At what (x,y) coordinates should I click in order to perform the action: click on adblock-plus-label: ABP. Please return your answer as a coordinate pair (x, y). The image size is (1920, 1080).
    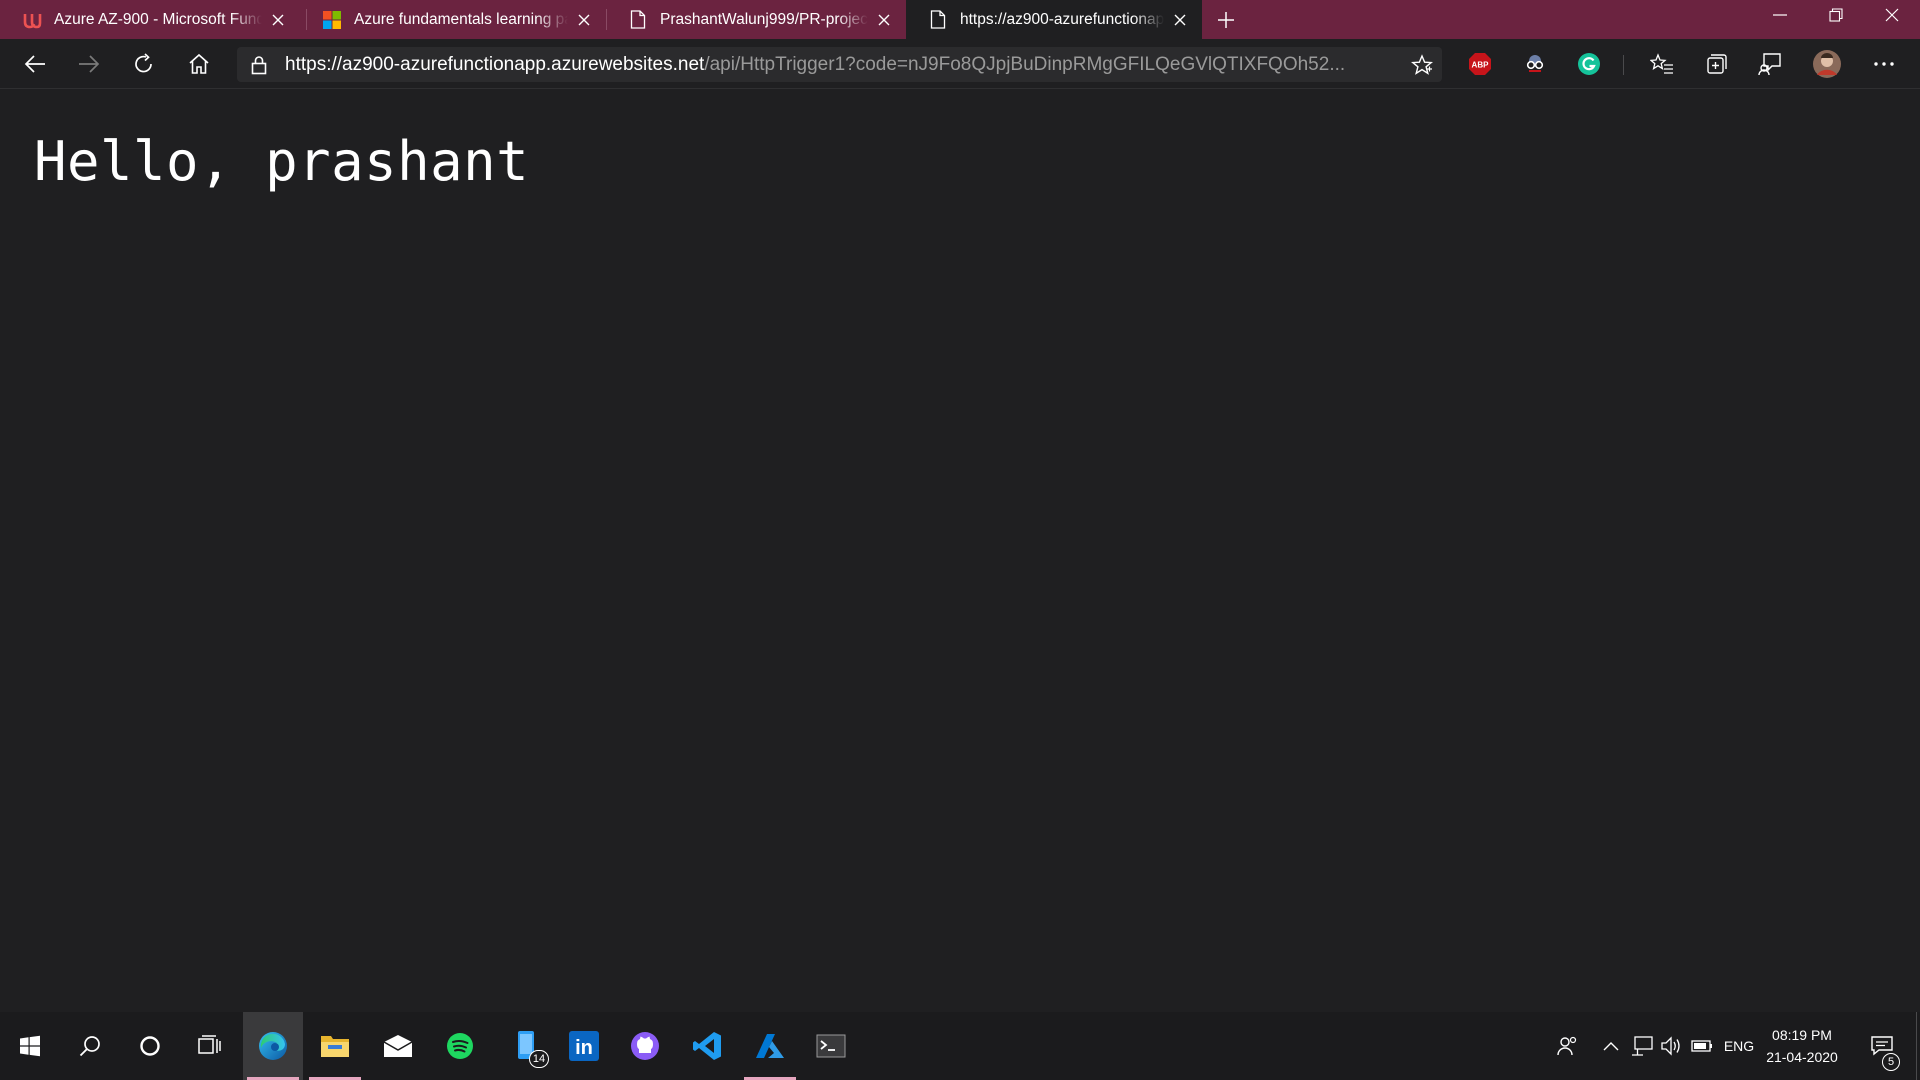
    Looking at the image, I should click on (1481, 65).